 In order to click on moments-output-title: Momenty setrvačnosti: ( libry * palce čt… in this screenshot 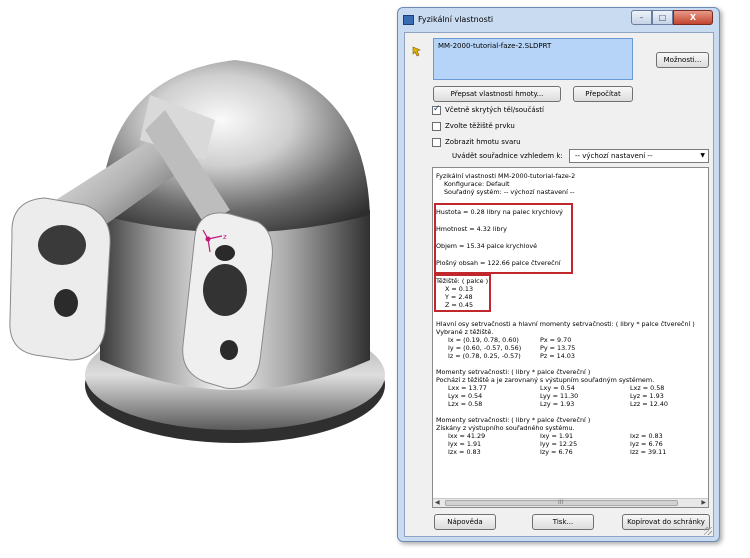, I will do `click(513, 420)`.